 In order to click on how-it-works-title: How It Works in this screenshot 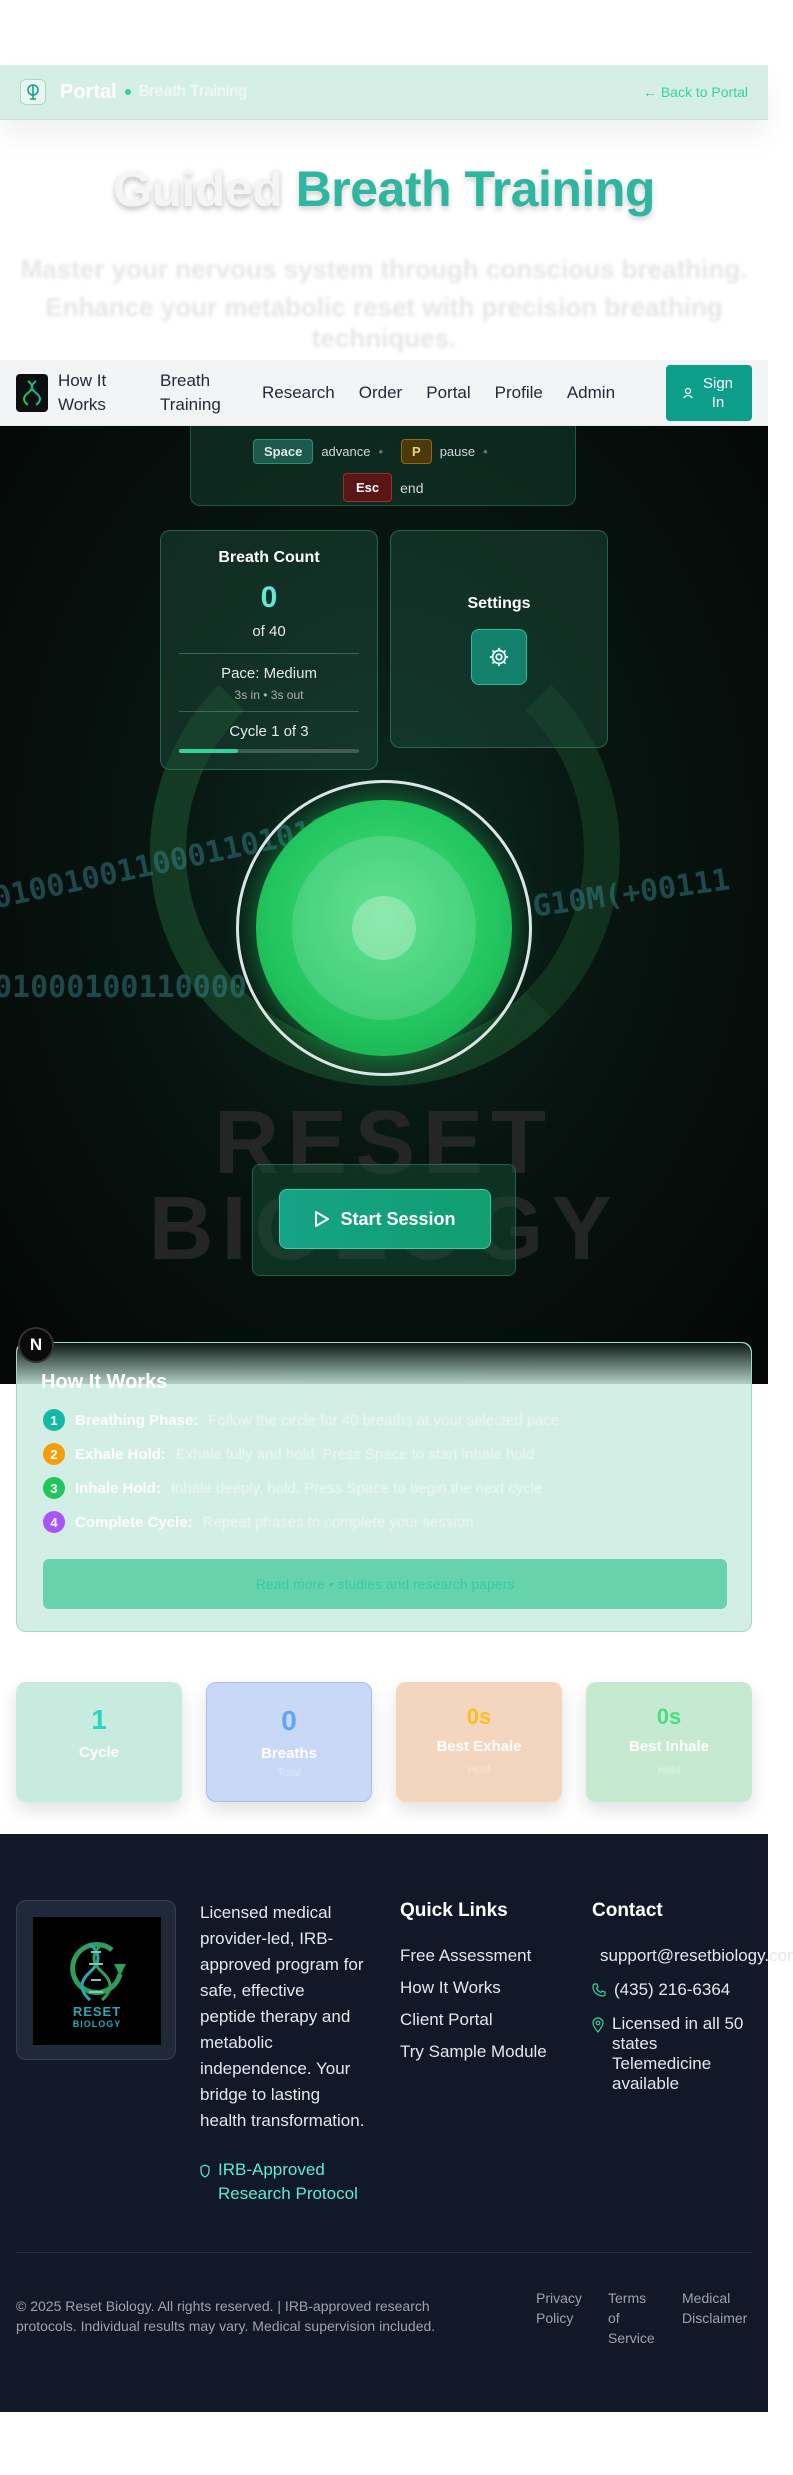, I will do `click(104, 1382)`.